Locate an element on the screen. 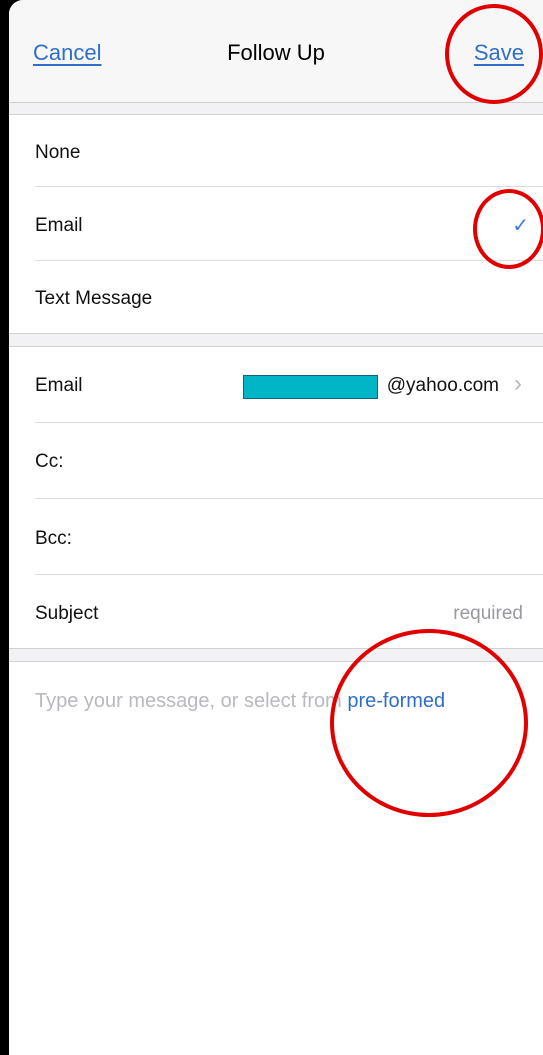 The width and height of the screenshot is (543, 1055). cc-label: Cc: is located at coordinates (49, 461).